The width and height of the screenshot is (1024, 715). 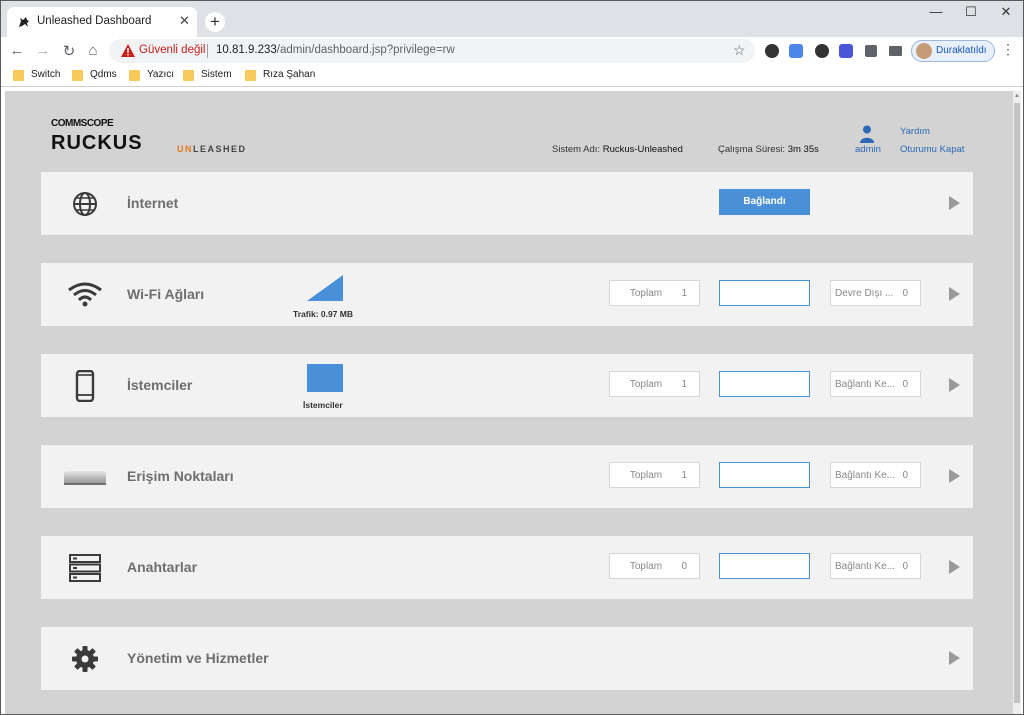 I want to click on profile-status: Duraklatıldı, so click(x=961, y=50).